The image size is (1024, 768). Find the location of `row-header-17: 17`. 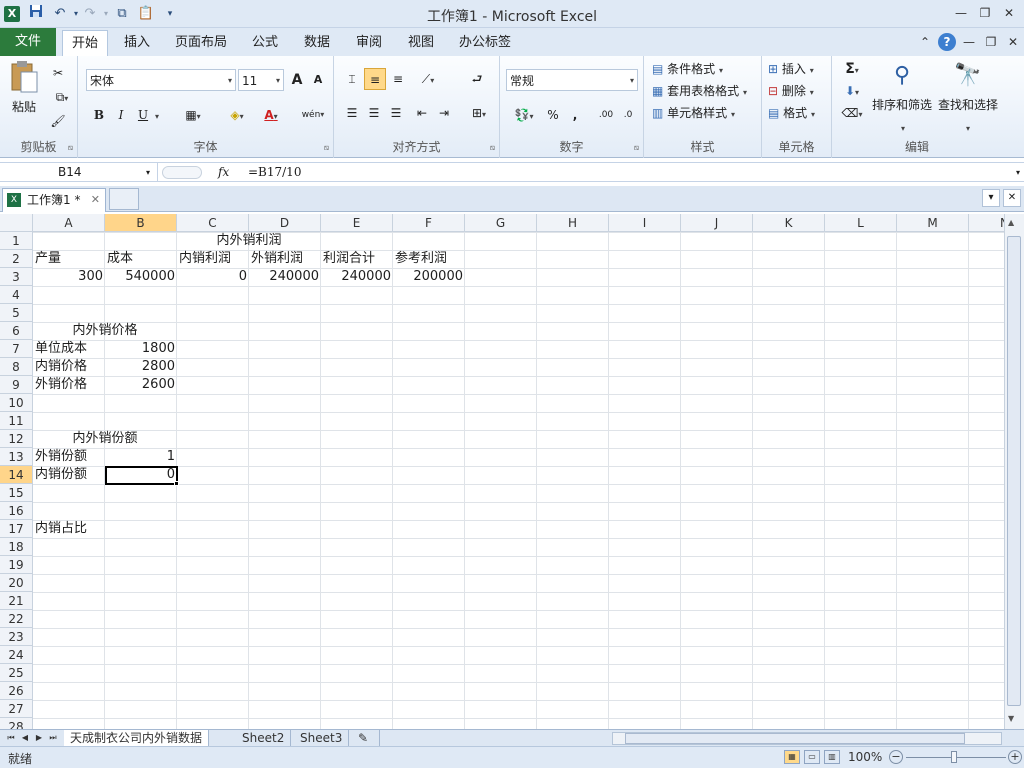

row-header-17: 17 is located at coordinates (16, 529).